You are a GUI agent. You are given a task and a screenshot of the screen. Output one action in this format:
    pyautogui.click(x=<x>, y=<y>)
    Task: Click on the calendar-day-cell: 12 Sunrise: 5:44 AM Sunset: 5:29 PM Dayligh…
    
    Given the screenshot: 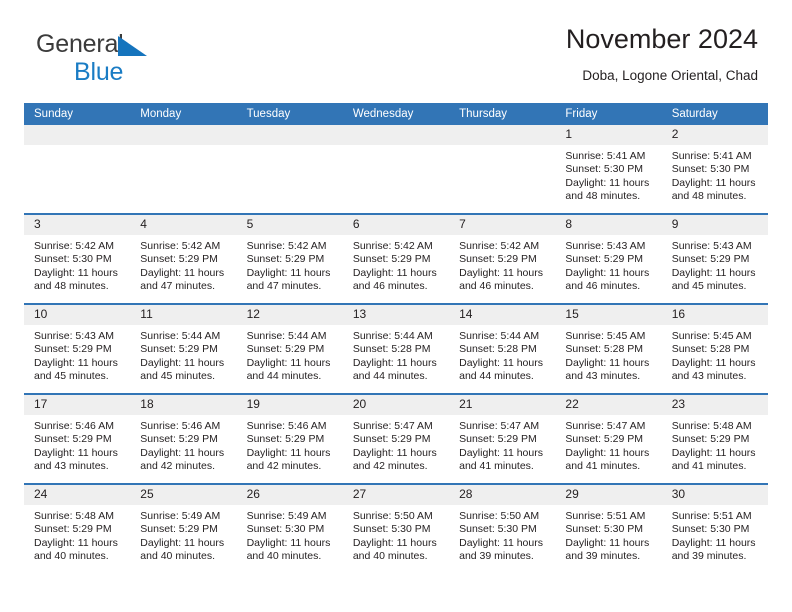 What is the action you would take?
    pyautogui.click(x=289, y=348)
    